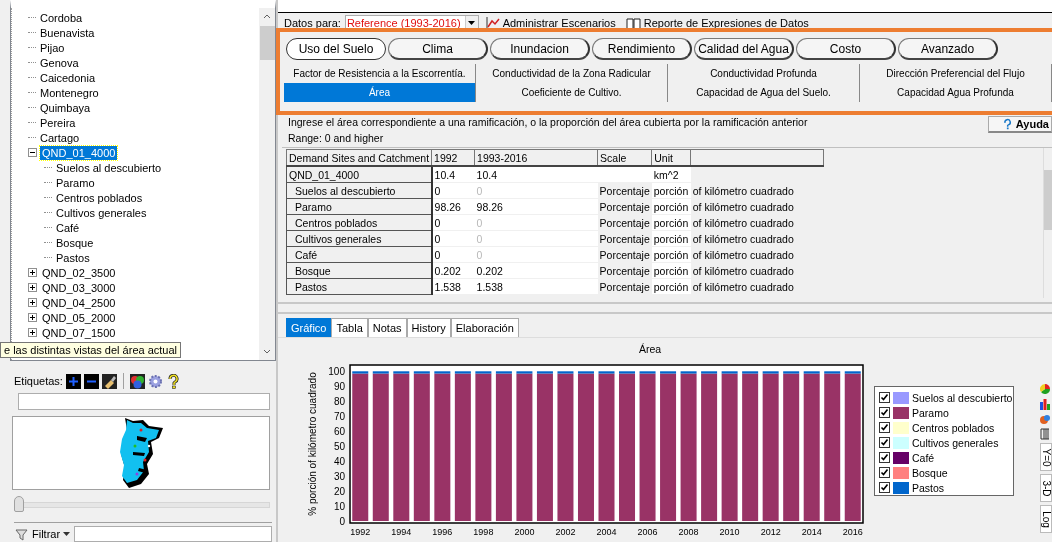  What do you see at coordinates (923, 457) in the screenshot?
I see `legend-label: Café` at bounding box center [923, 457].